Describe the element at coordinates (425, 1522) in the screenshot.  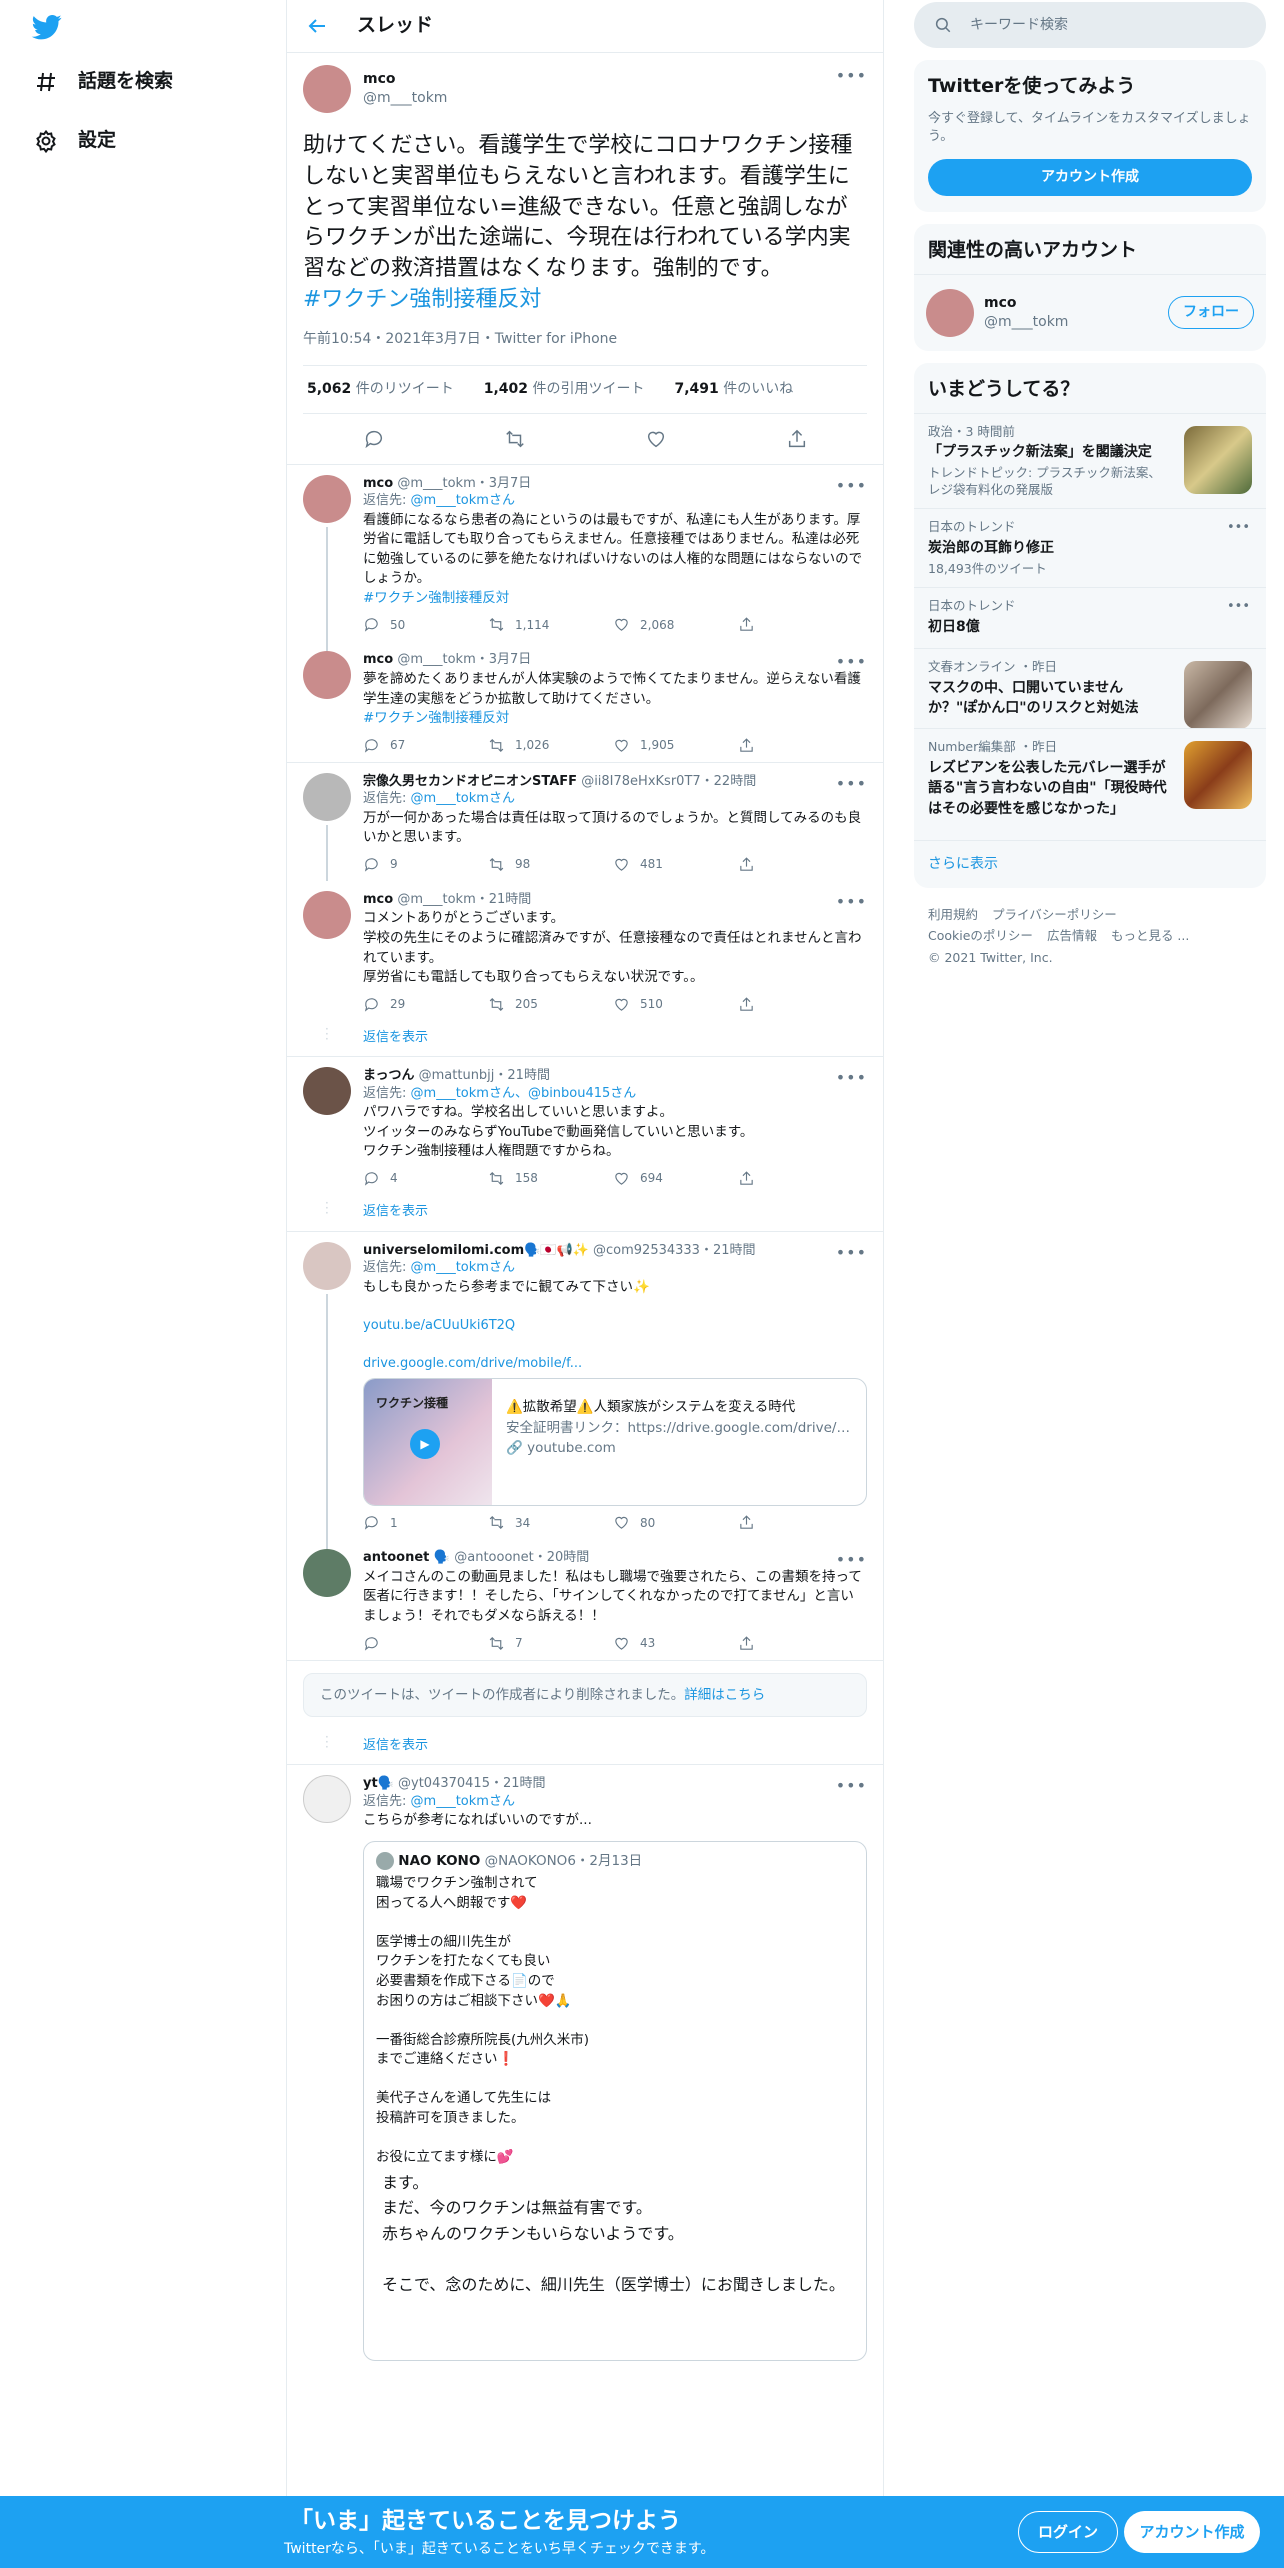
I see `reply-count: 1` at that location.